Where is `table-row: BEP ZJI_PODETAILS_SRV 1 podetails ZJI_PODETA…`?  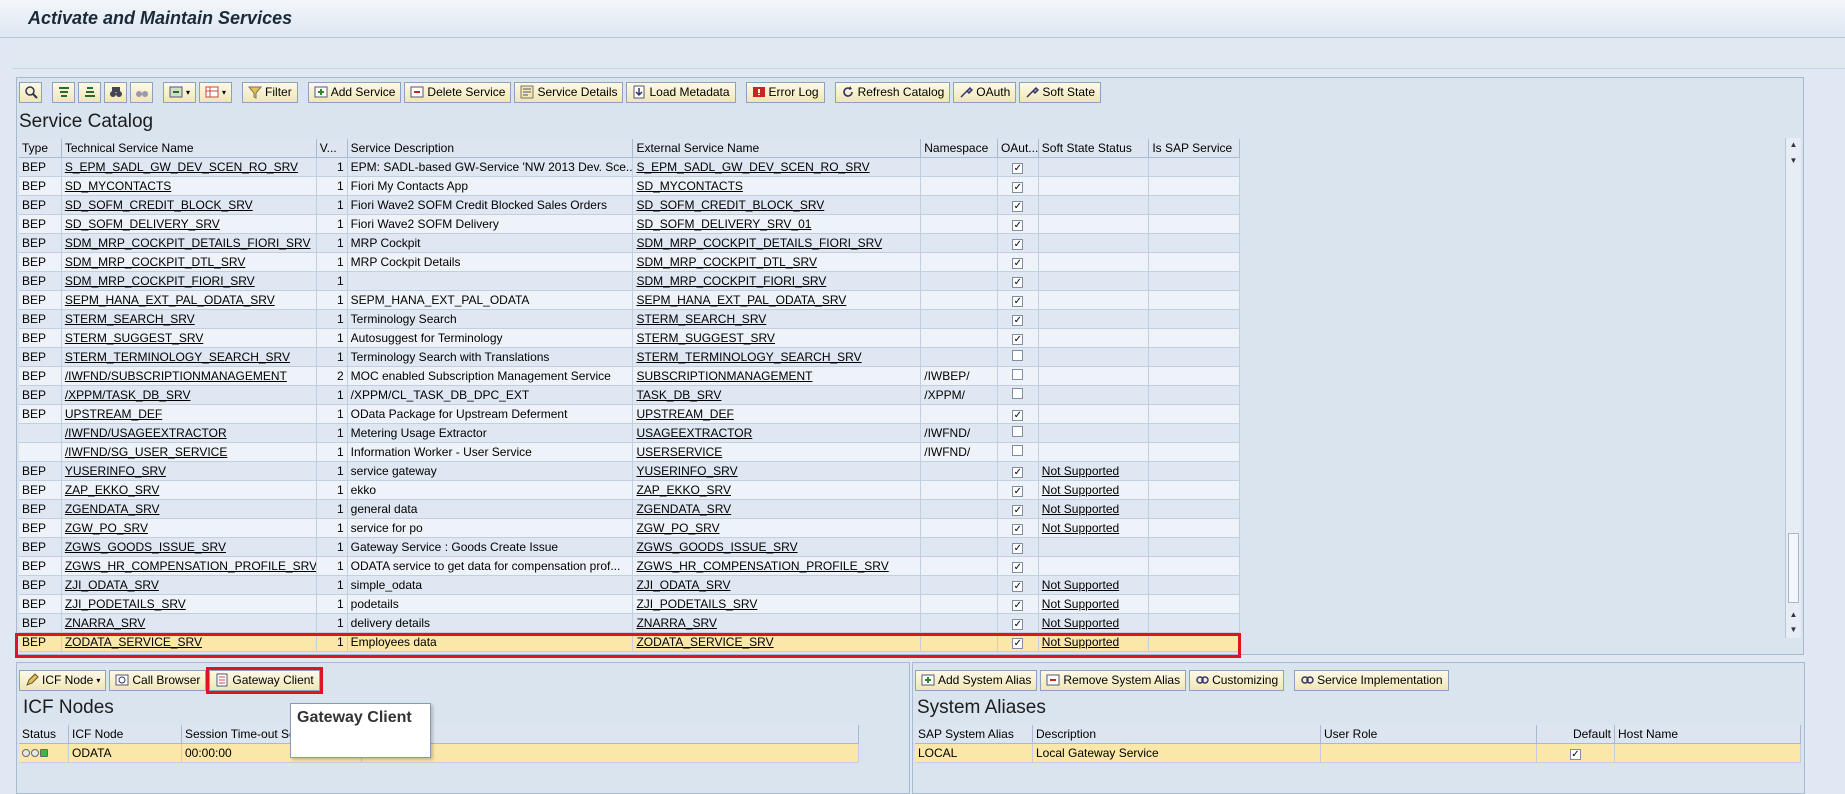 table-row: BEP ZJI_PODETAILS_SRV 1 podetails ZJI_PODETA… is located at coordinates (629, 604).